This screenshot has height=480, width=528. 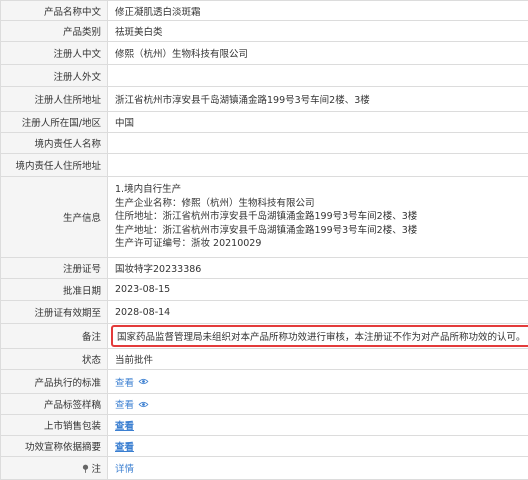 I want to click on value-registrant-address: 浙江省杭州市淳安县千岛湖镇涌金路199号3号车间2楼、3楼, so click(x=242, y=100).